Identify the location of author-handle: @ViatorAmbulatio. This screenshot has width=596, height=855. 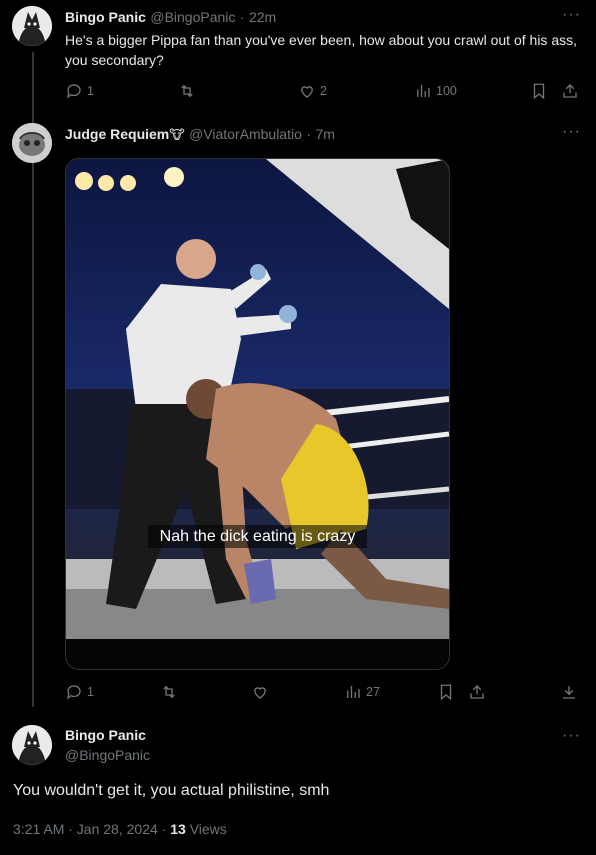
(245, 134).